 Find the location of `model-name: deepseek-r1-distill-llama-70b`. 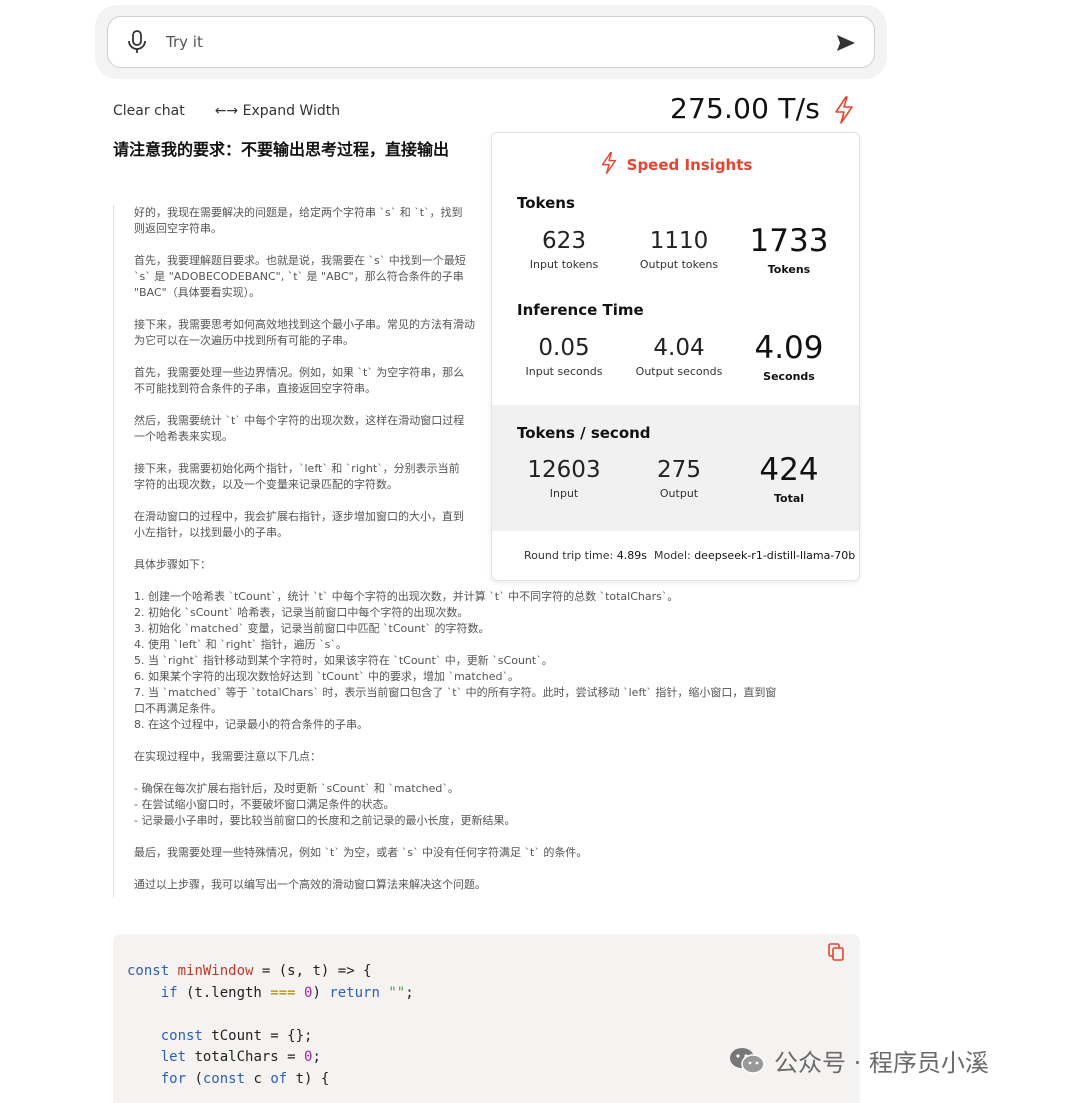

model-name: deepseek-r1-distill-llama-70b is located at coordinates (775, 555).